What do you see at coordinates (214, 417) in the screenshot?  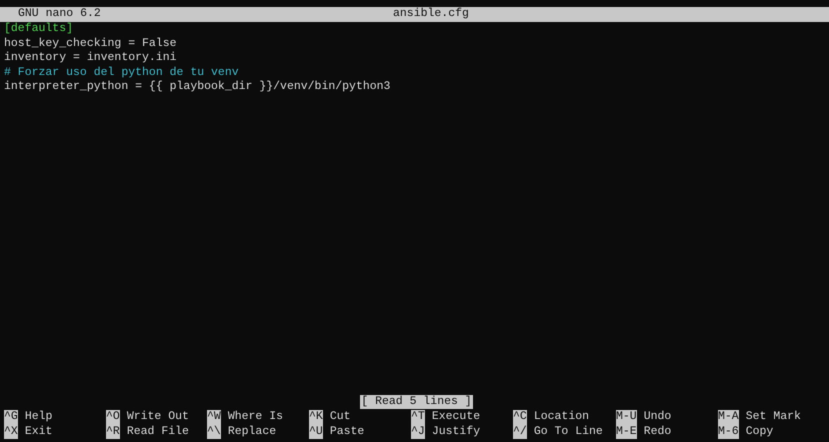 I see `shortcut-key: ^W` at bounding box center [214, 417].